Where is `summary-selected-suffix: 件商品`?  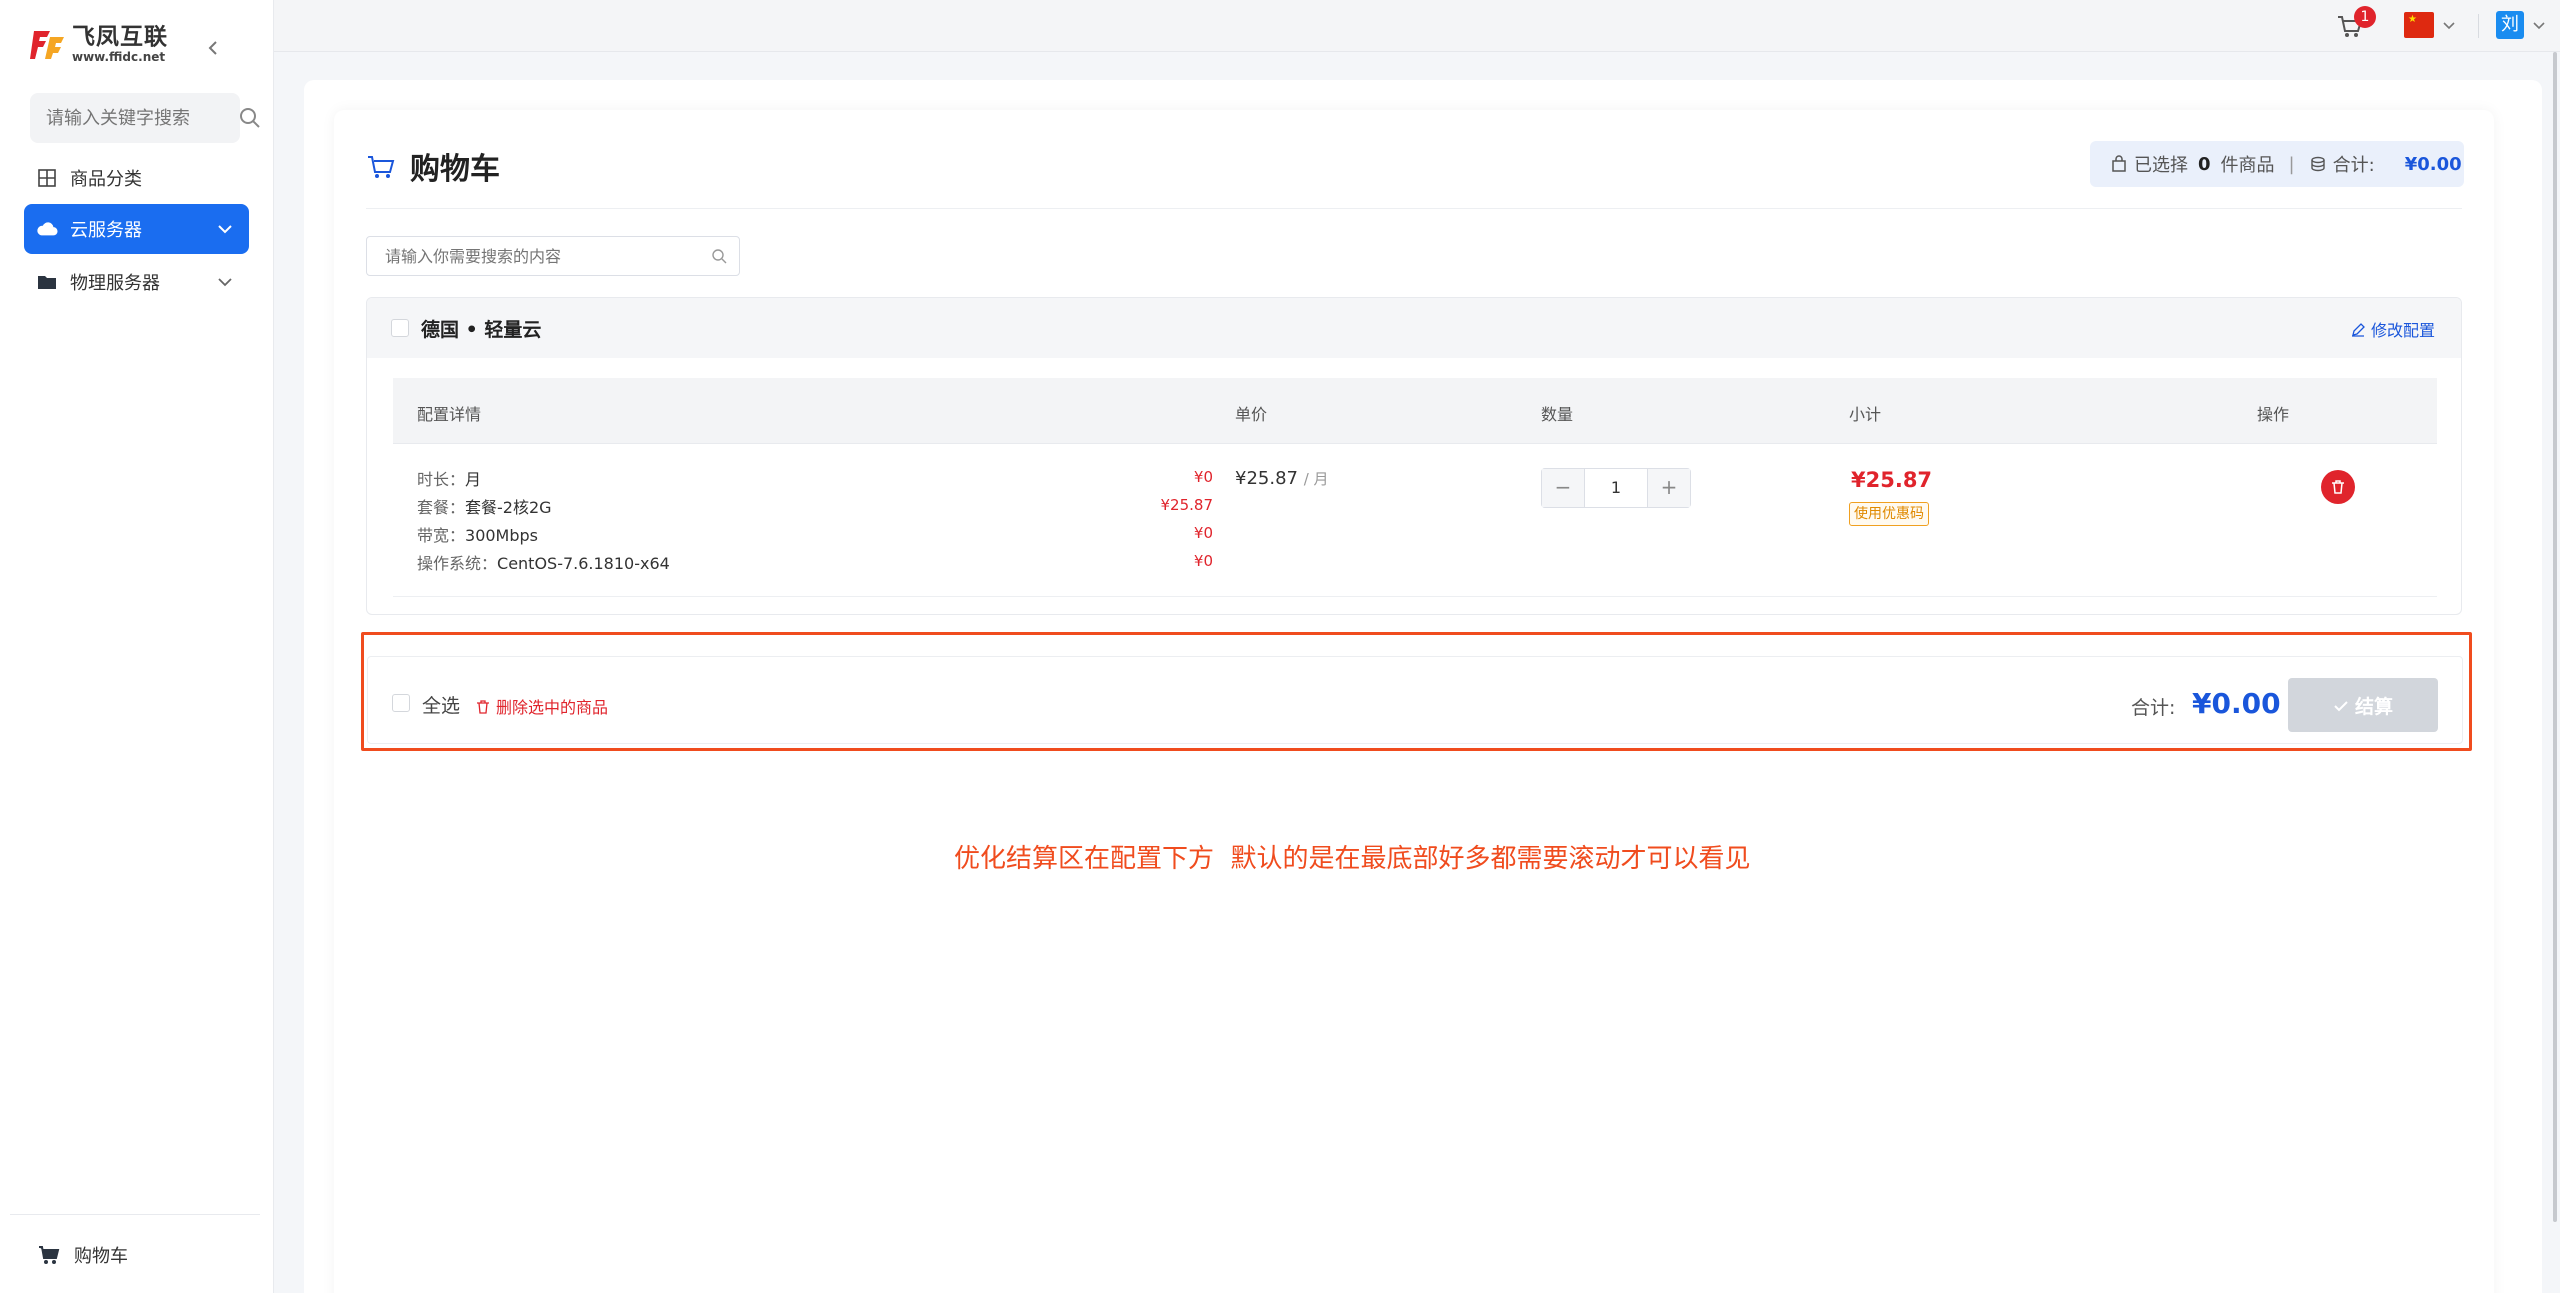 summary-selected-suffix: 件商品 is located at coordinates (2247, 165).